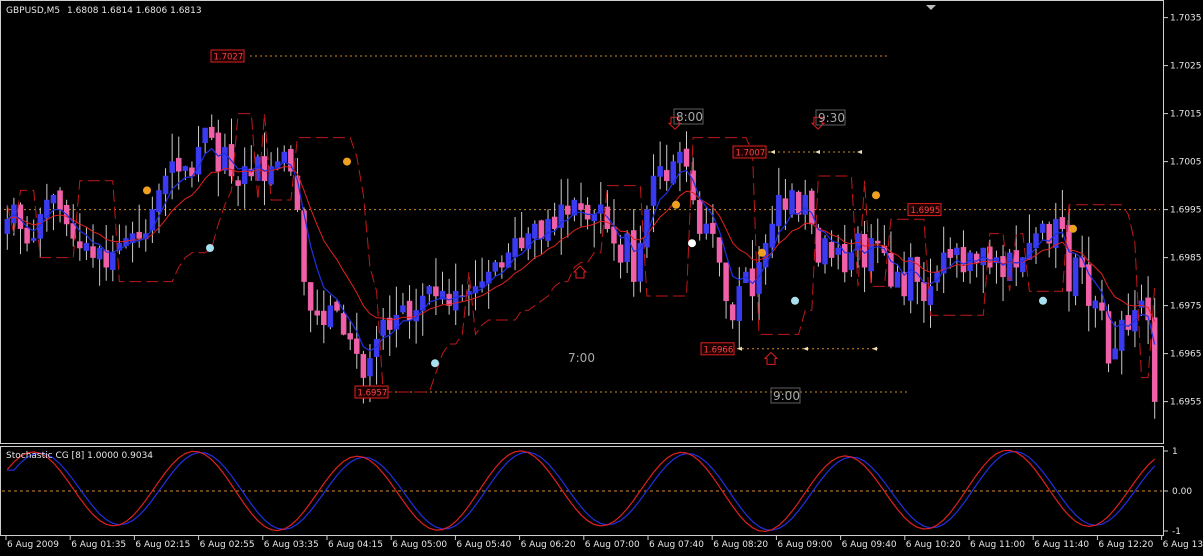 This screenshot has height=556, width=1203. Describe the element at coordinates (104, 11) in the screenshot. I see `chart-header: GBPUSD,M5 1.6808 1.6814 1.6806 1.6813` at that location.